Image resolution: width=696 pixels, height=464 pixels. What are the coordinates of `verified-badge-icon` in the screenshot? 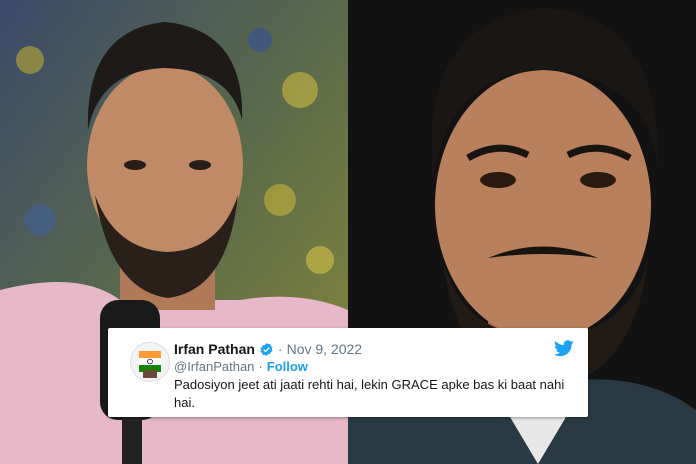 It's located at (266, 349).